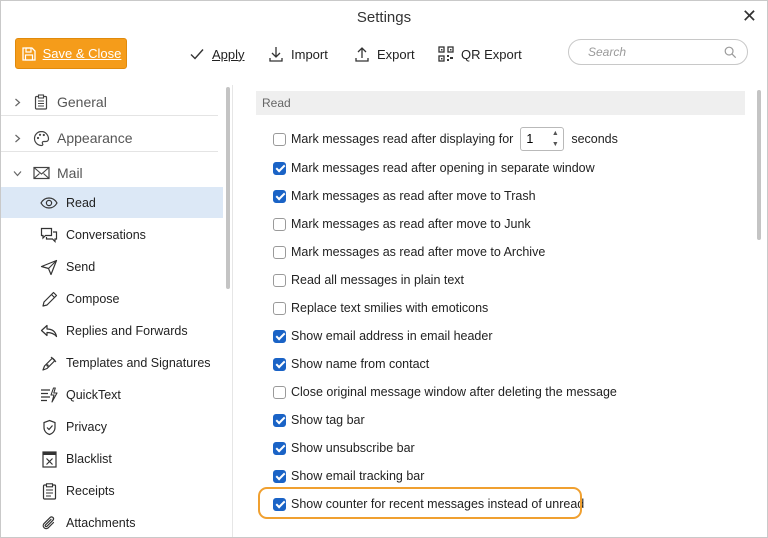  What do you see at coordinates (446, 54) in the screenshot?
I see `qr-code-icon` at bounding box center [446, 54].